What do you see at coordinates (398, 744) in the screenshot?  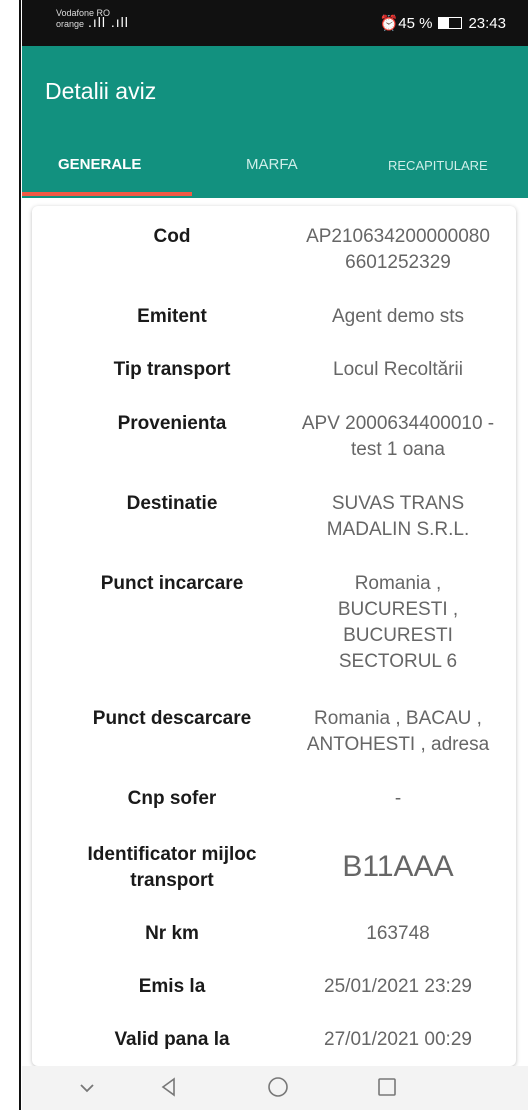 I see `detail-value-line: ANTOHESTI , adresa` at bounding box center [398, 744].